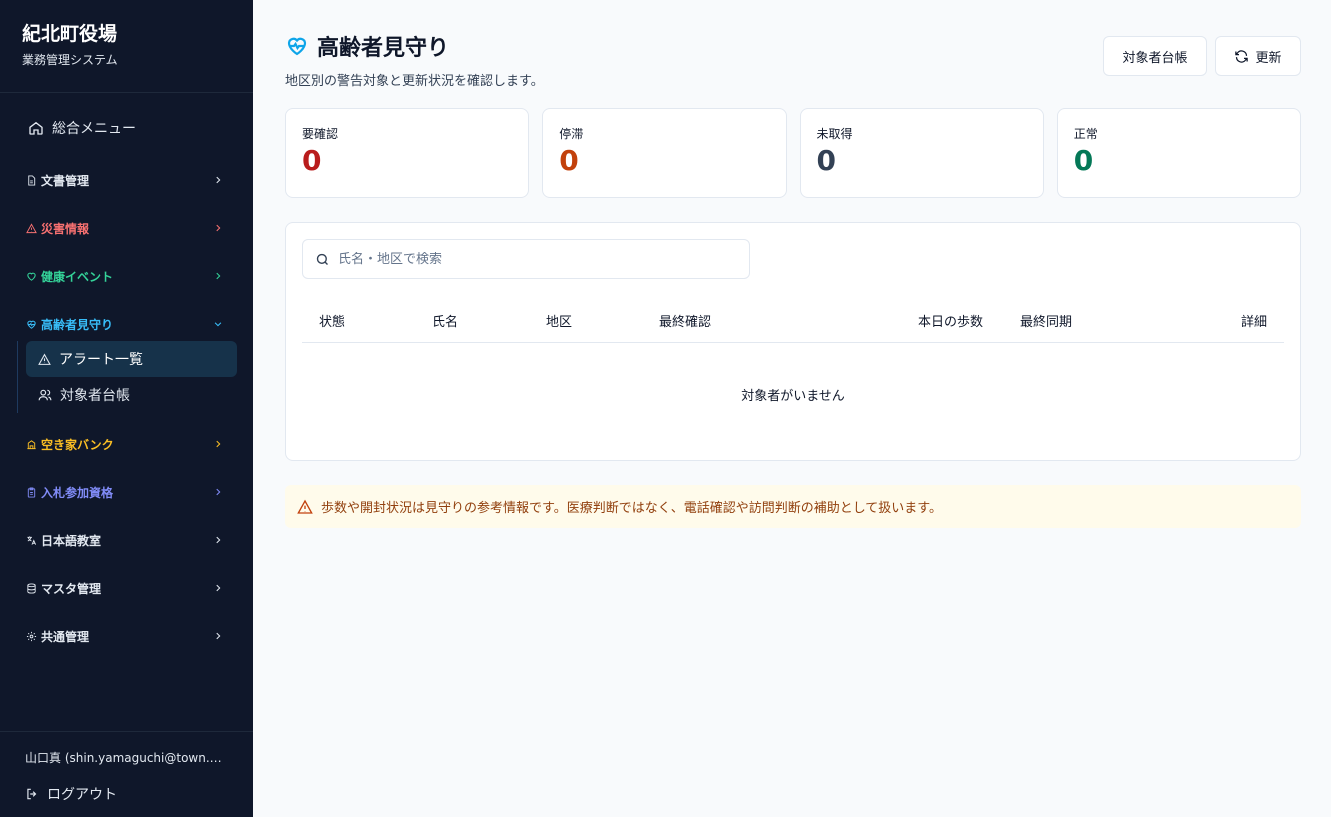 This screenshot has height=817, width=1331. What do you see at coordinates (793, 396) in the screenshot?
I see `table-empty-message: 対象者がいません` at bounding box center [793, 396].